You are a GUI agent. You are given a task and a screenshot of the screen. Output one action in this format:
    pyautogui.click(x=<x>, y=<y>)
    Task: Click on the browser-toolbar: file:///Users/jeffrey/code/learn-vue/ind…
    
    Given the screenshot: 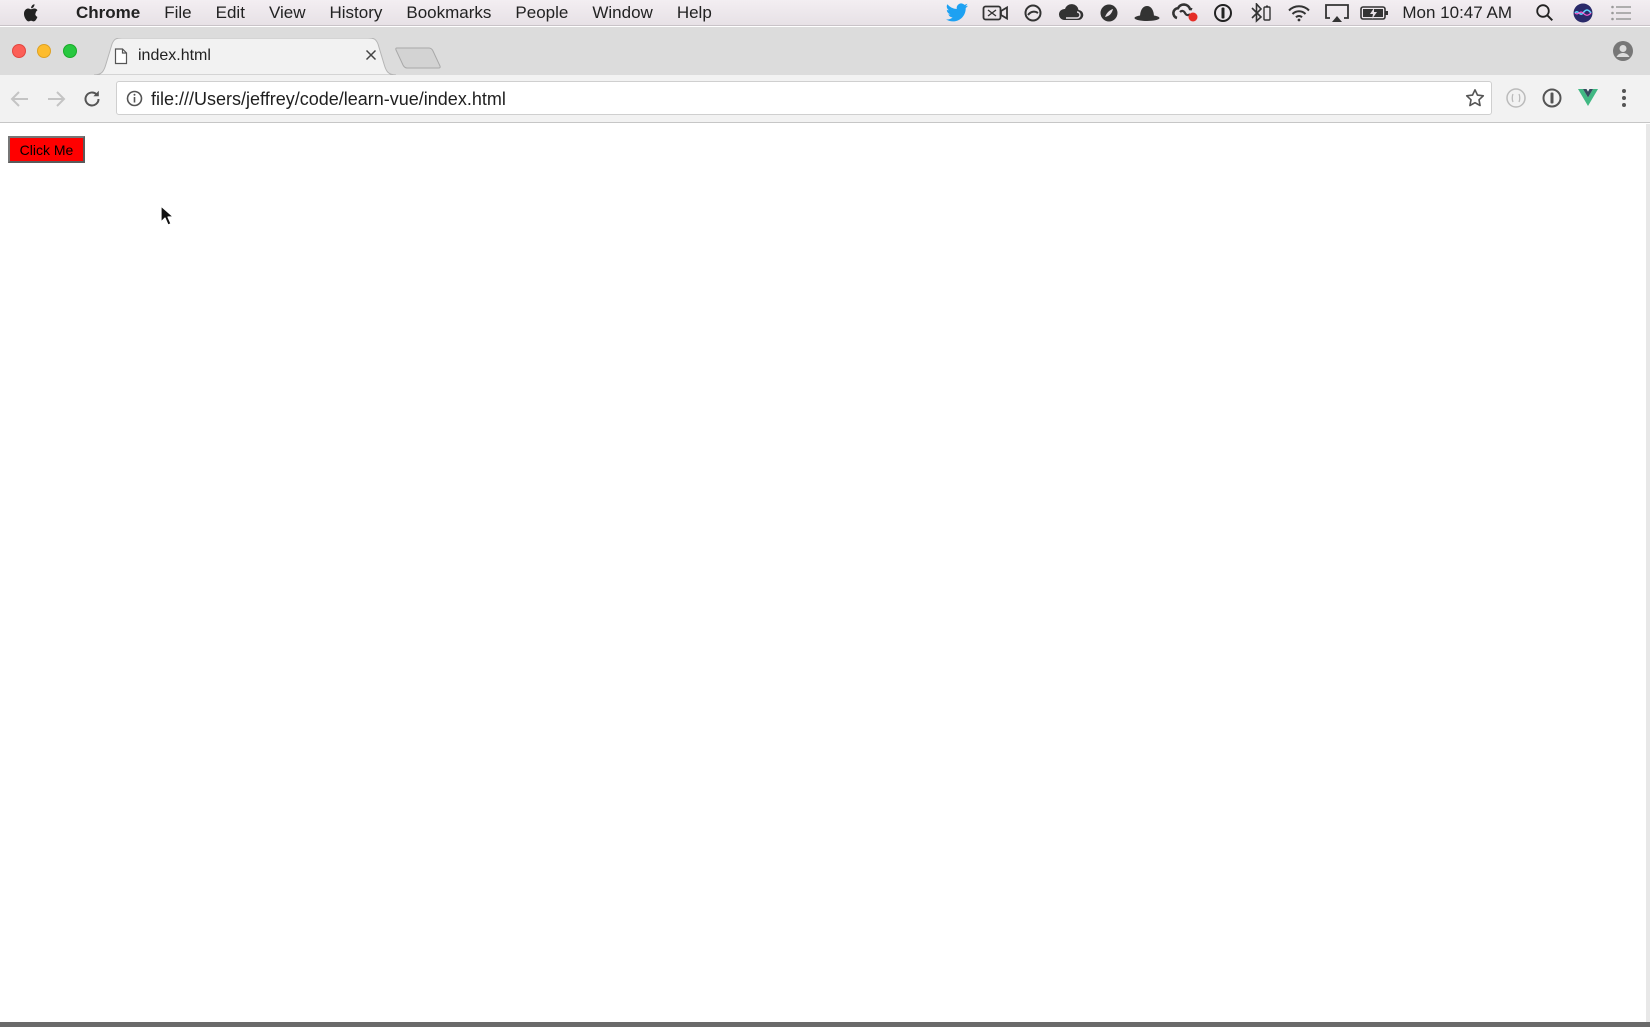 What is the action you would take?
    pyautogui.click(x=825, y=99)
    